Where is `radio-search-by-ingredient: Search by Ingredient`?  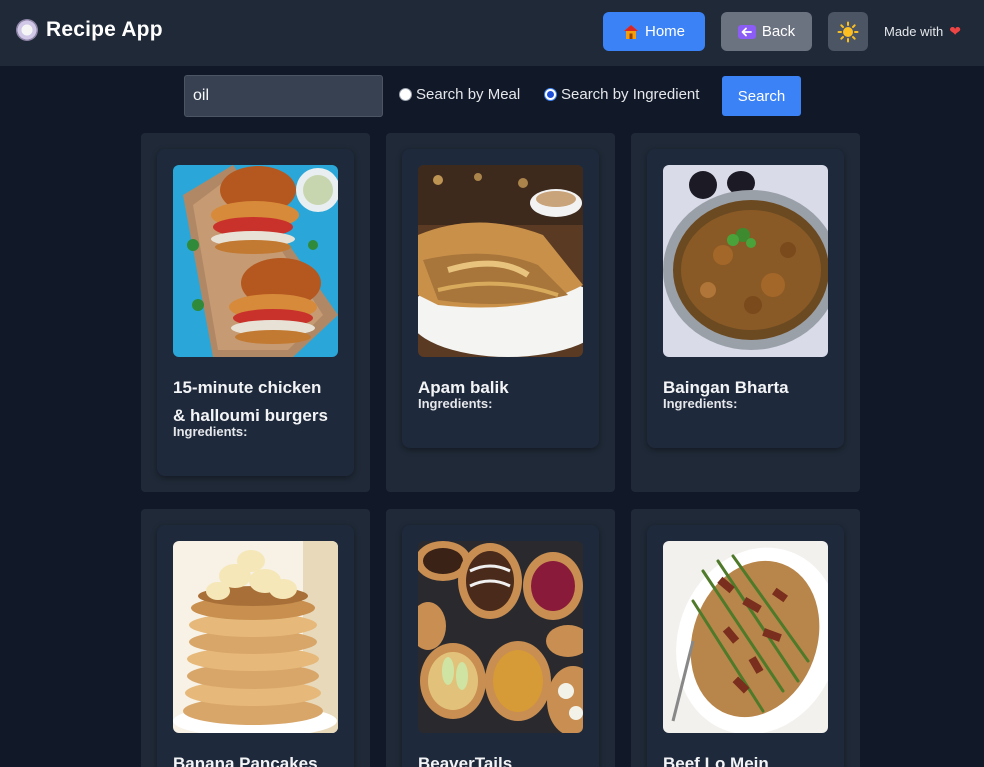
radio-search-by-ingredient: Search by Ingredient is located at coordinates (621, 94).